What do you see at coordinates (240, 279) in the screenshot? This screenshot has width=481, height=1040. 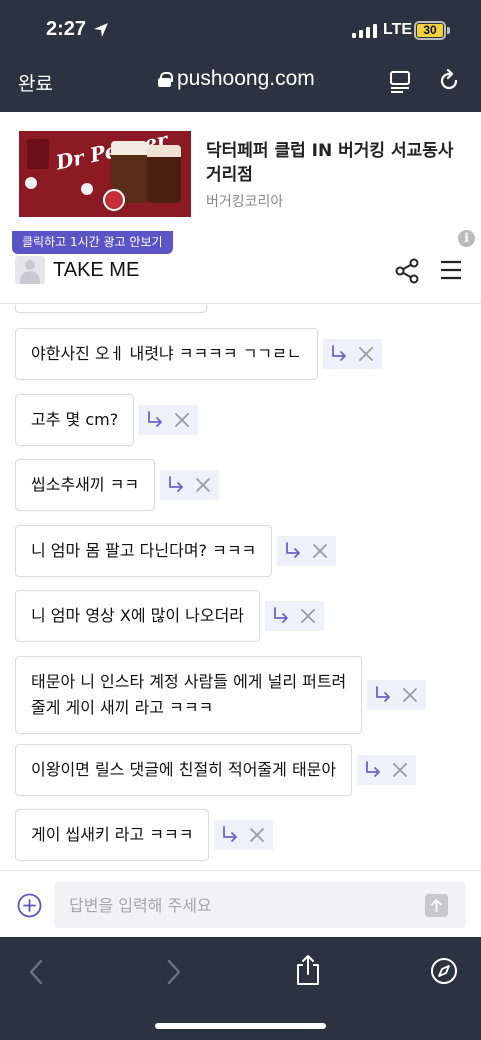 I see `page-header: TAKE ME` at bounding box center [240, 279].